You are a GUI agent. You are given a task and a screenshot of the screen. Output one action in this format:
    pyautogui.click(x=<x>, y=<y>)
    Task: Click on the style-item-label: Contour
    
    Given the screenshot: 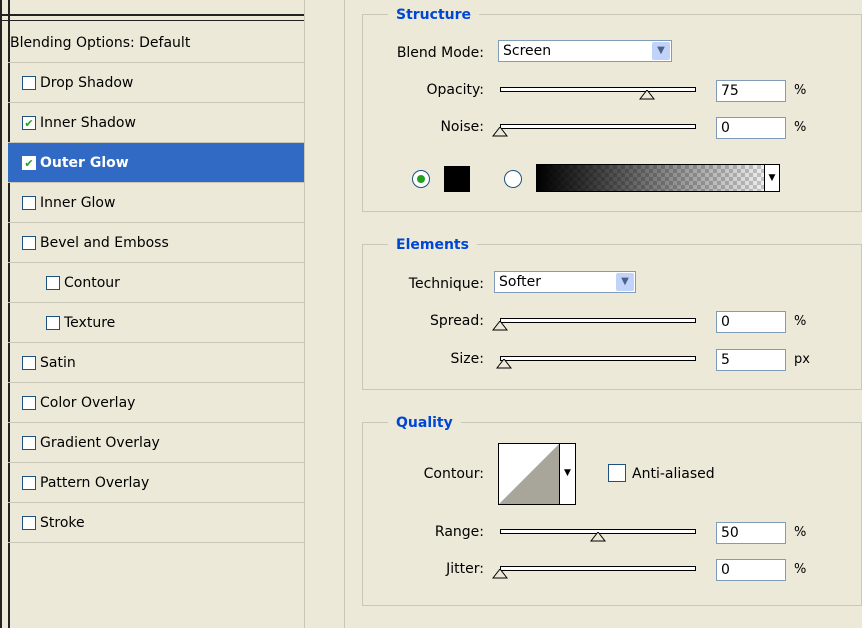 What is the action you would take?
    pyautogui.click(x=92, y=283)
    